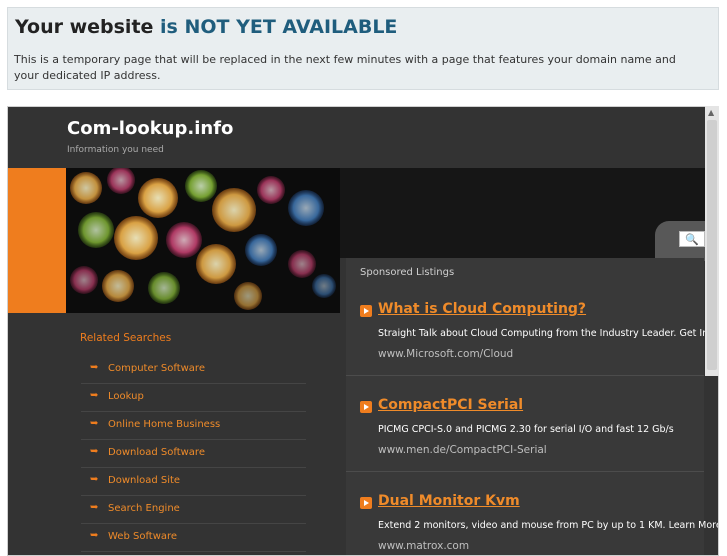 This screenshot has width=727, height=556. Describe the element at coordinates (142, 536) in the screenshot. I see `related-item-label: Web Software` at that location.